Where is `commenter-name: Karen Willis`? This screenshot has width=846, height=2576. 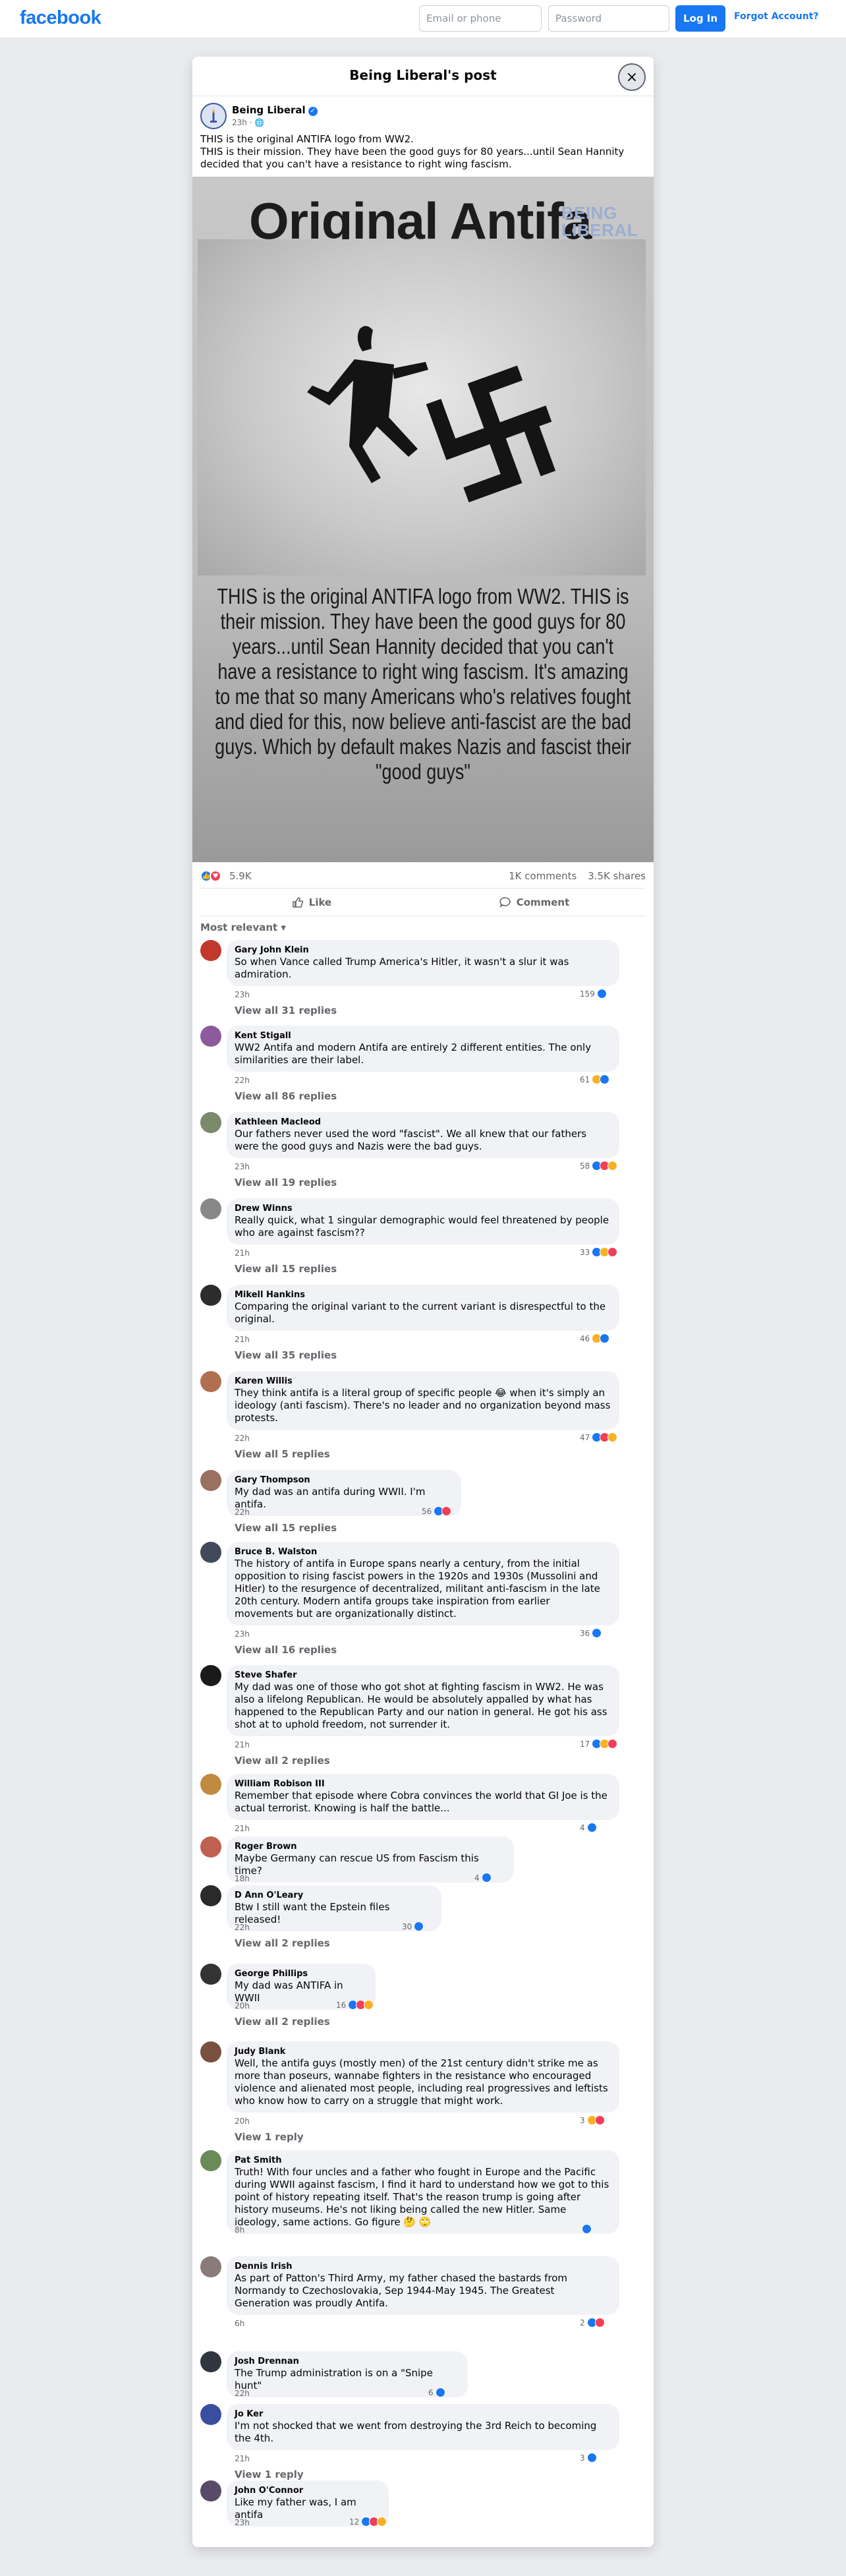
commenter-name: Karen Willis is located at coordinates (423, 1382).